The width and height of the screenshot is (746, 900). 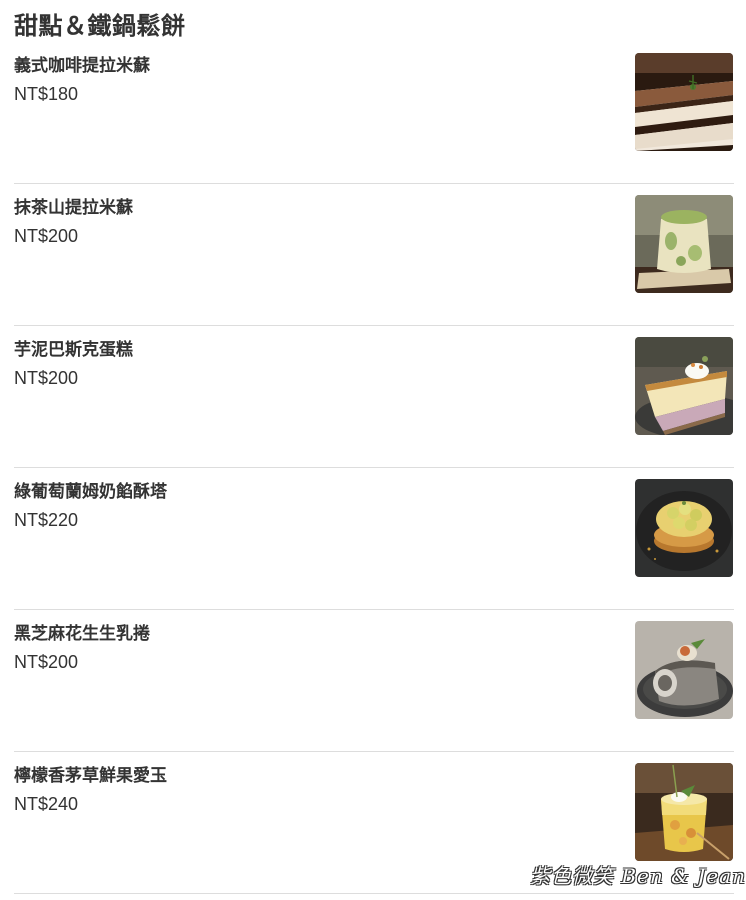 What do you see at coordinates (684, 386) in the screenshot?
I see `taro-basque-cake-photo` at bounding box center [684, 386].